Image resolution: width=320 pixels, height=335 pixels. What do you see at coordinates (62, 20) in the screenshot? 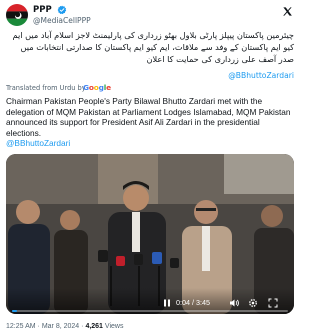
I see `user-handle: @MediaCellPPP` at bounding box center [62, 20].